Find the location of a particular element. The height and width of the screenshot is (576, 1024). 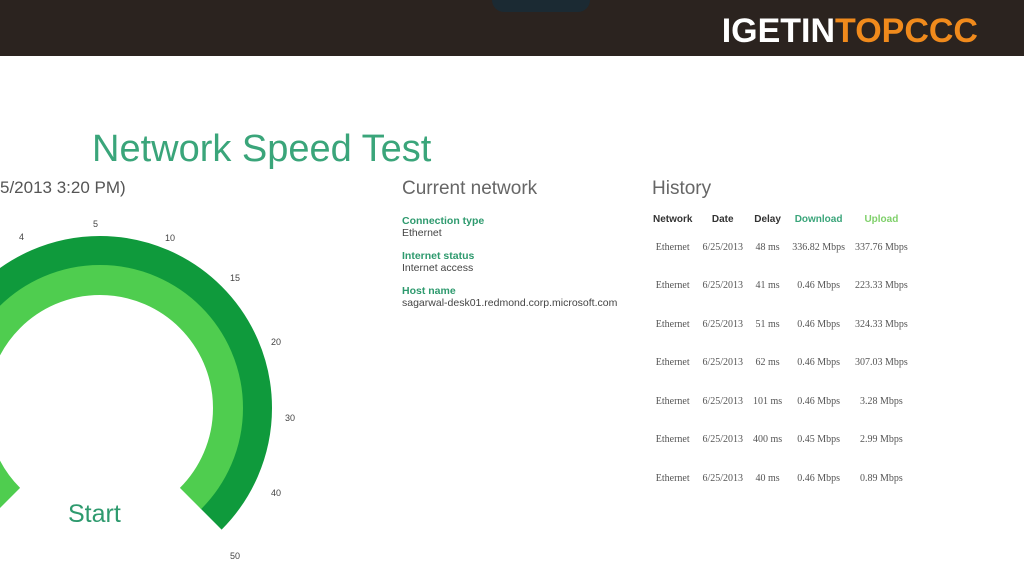

gauge-tick-label: 30 is located at coordinates (290, 418).